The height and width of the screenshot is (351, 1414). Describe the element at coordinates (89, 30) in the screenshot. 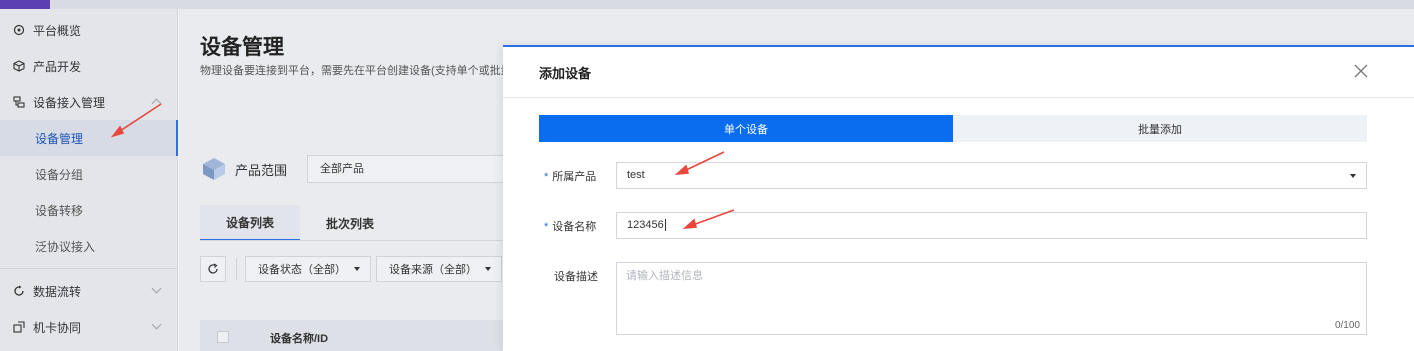

I see `sidebar-item-overview: 平台概览` at that location.